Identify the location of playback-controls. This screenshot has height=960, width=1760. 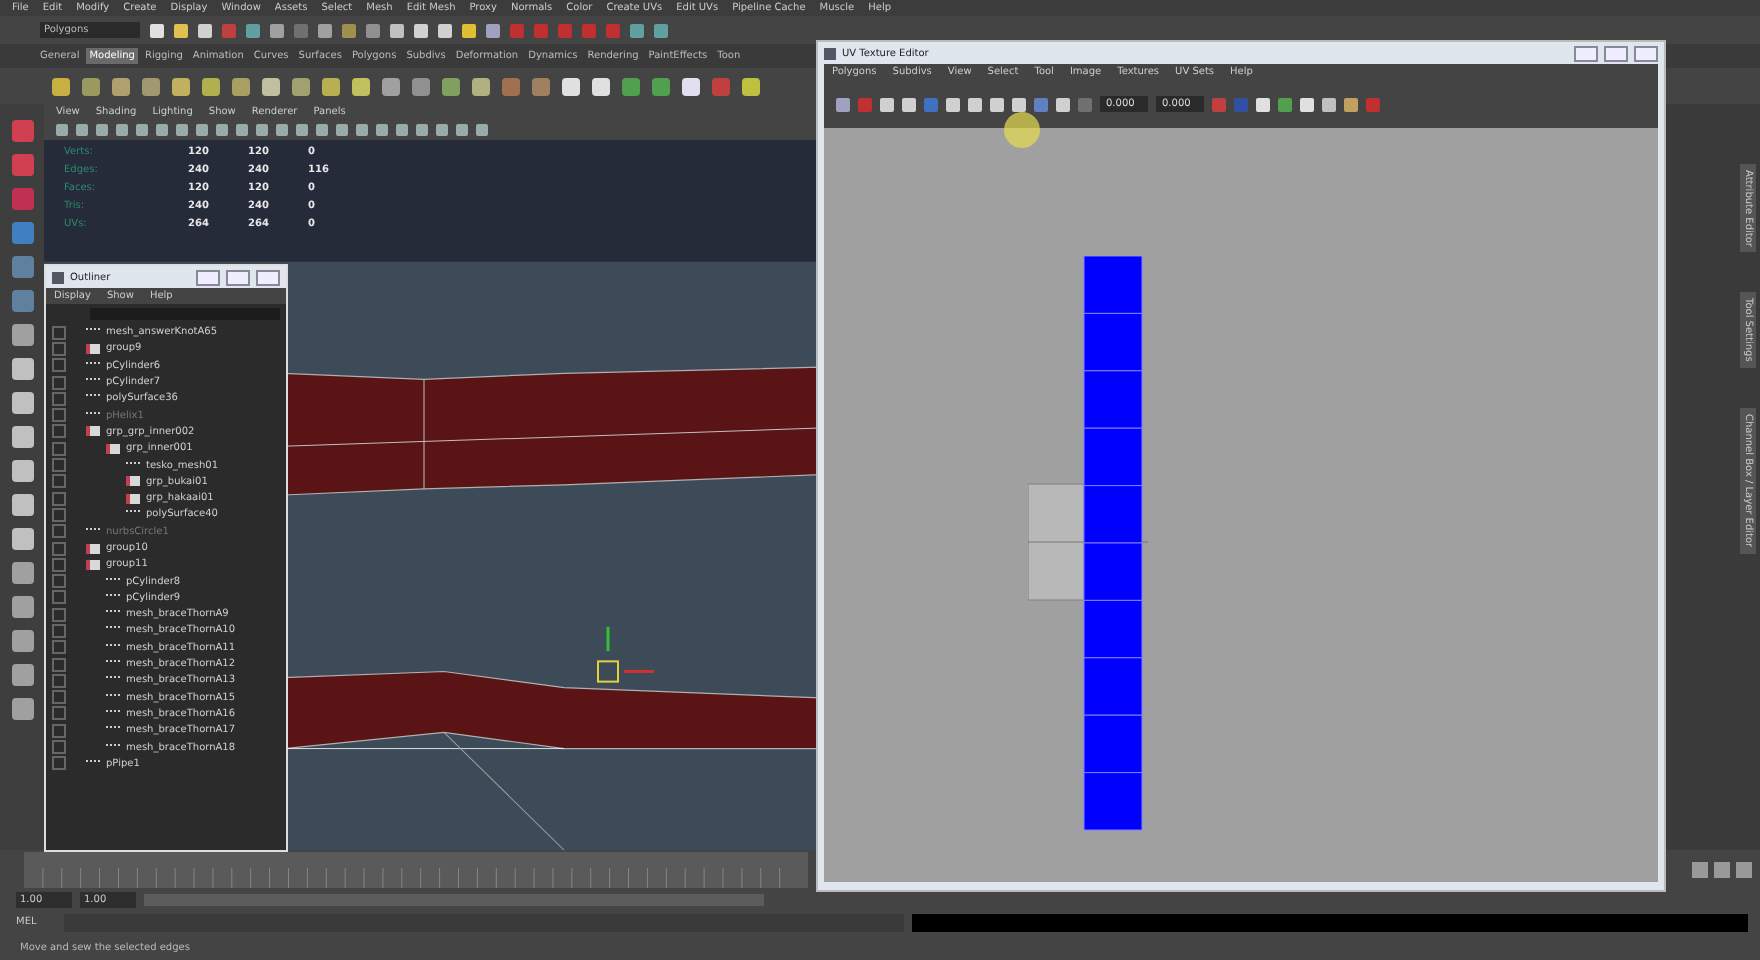
(1722, 870).